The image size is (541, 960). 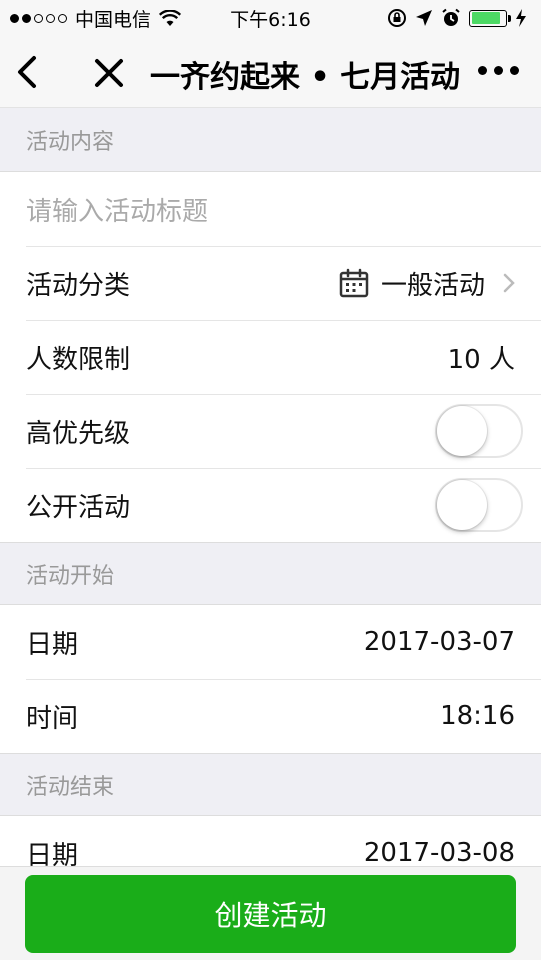 I want to click on chevron-right-icon, so click(x=509, y=283).